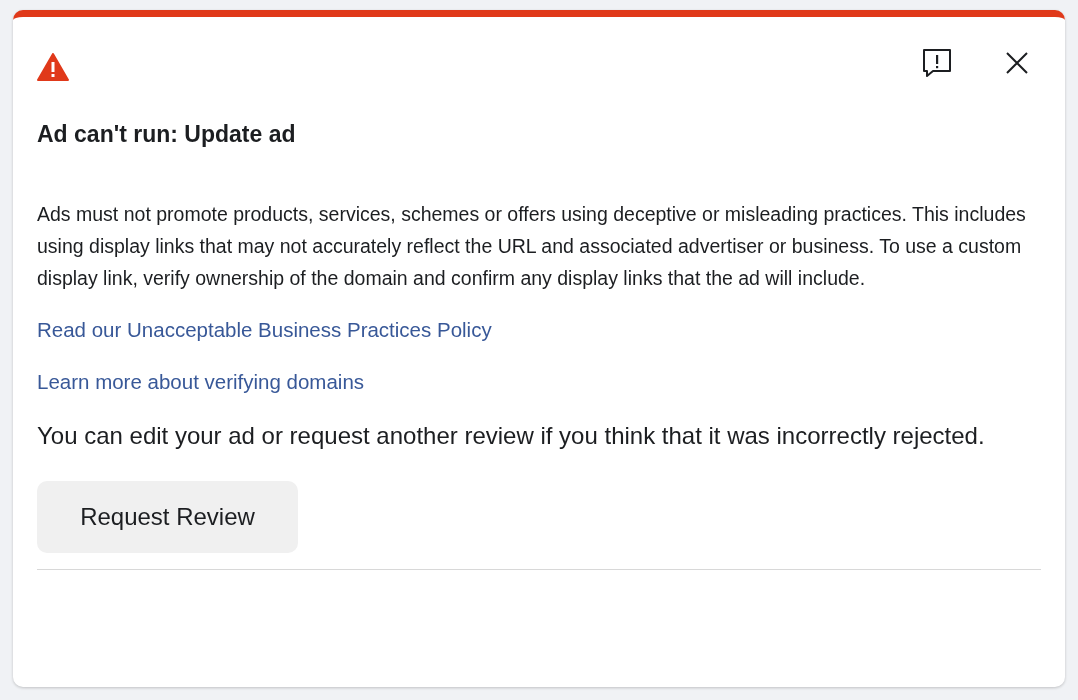 The width and height of the screenshot is (1078, 700). Describe the element at coordinates (167, 134) in the screenshot. I see `alert-title: Ad can't run: Update ad` at that location.